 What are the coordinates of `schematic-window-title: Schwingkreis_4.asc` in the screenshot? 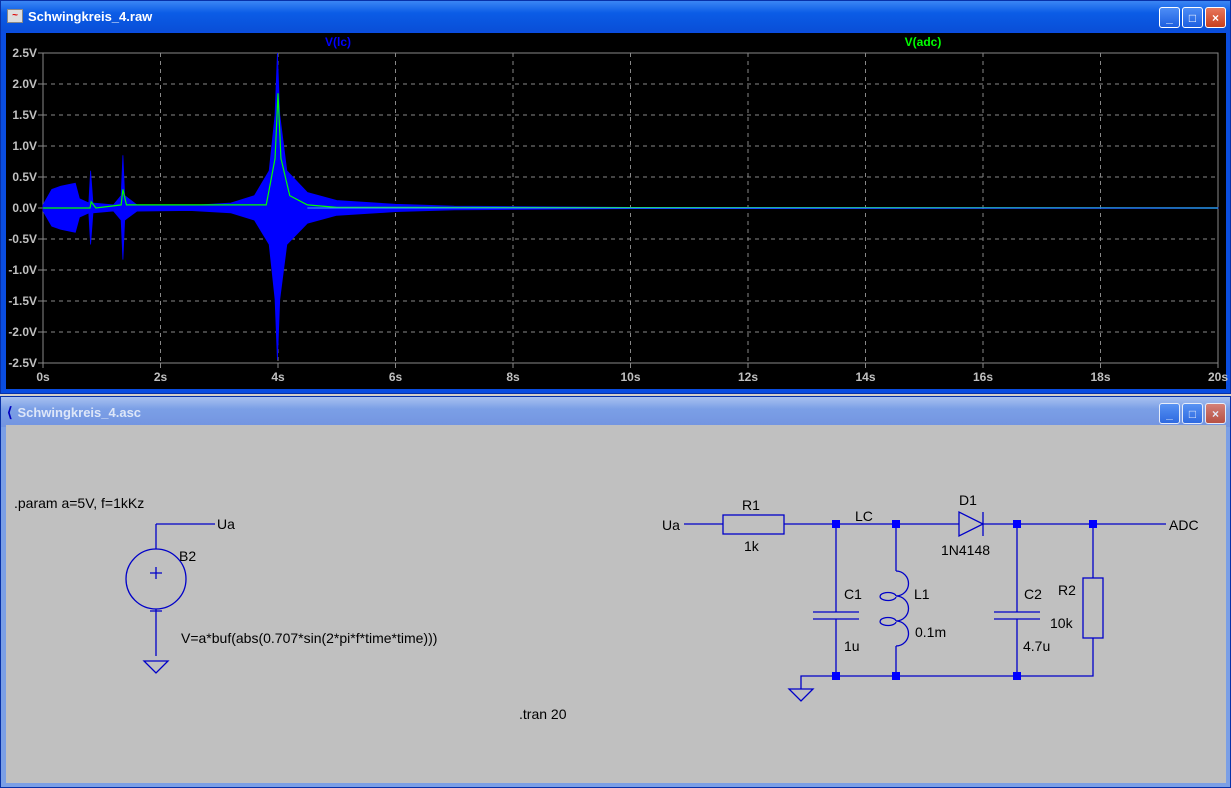 It's located at (79, 412).